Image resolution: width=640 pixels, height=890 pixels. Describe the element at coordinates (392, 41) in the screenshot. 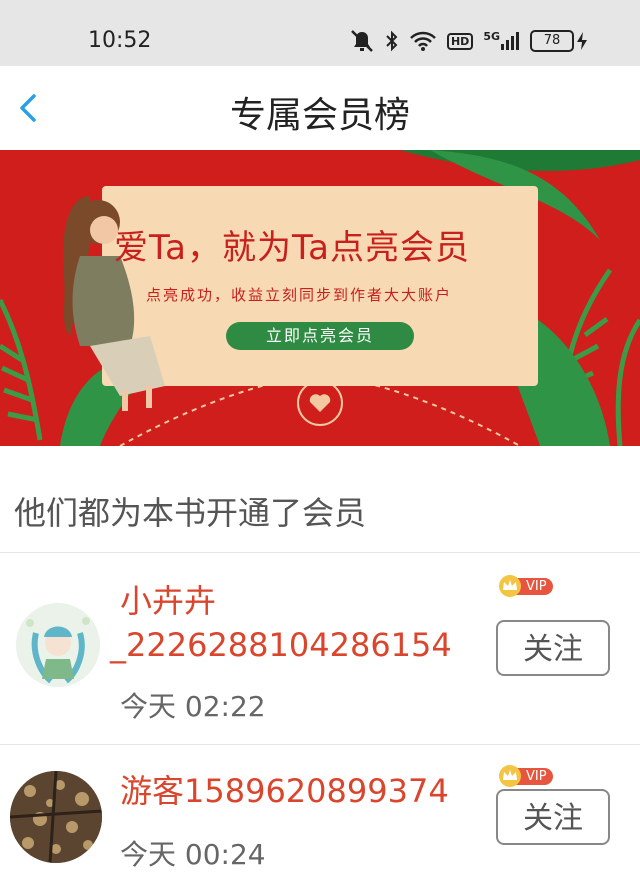

I see `bluetooth-icon` at that location.